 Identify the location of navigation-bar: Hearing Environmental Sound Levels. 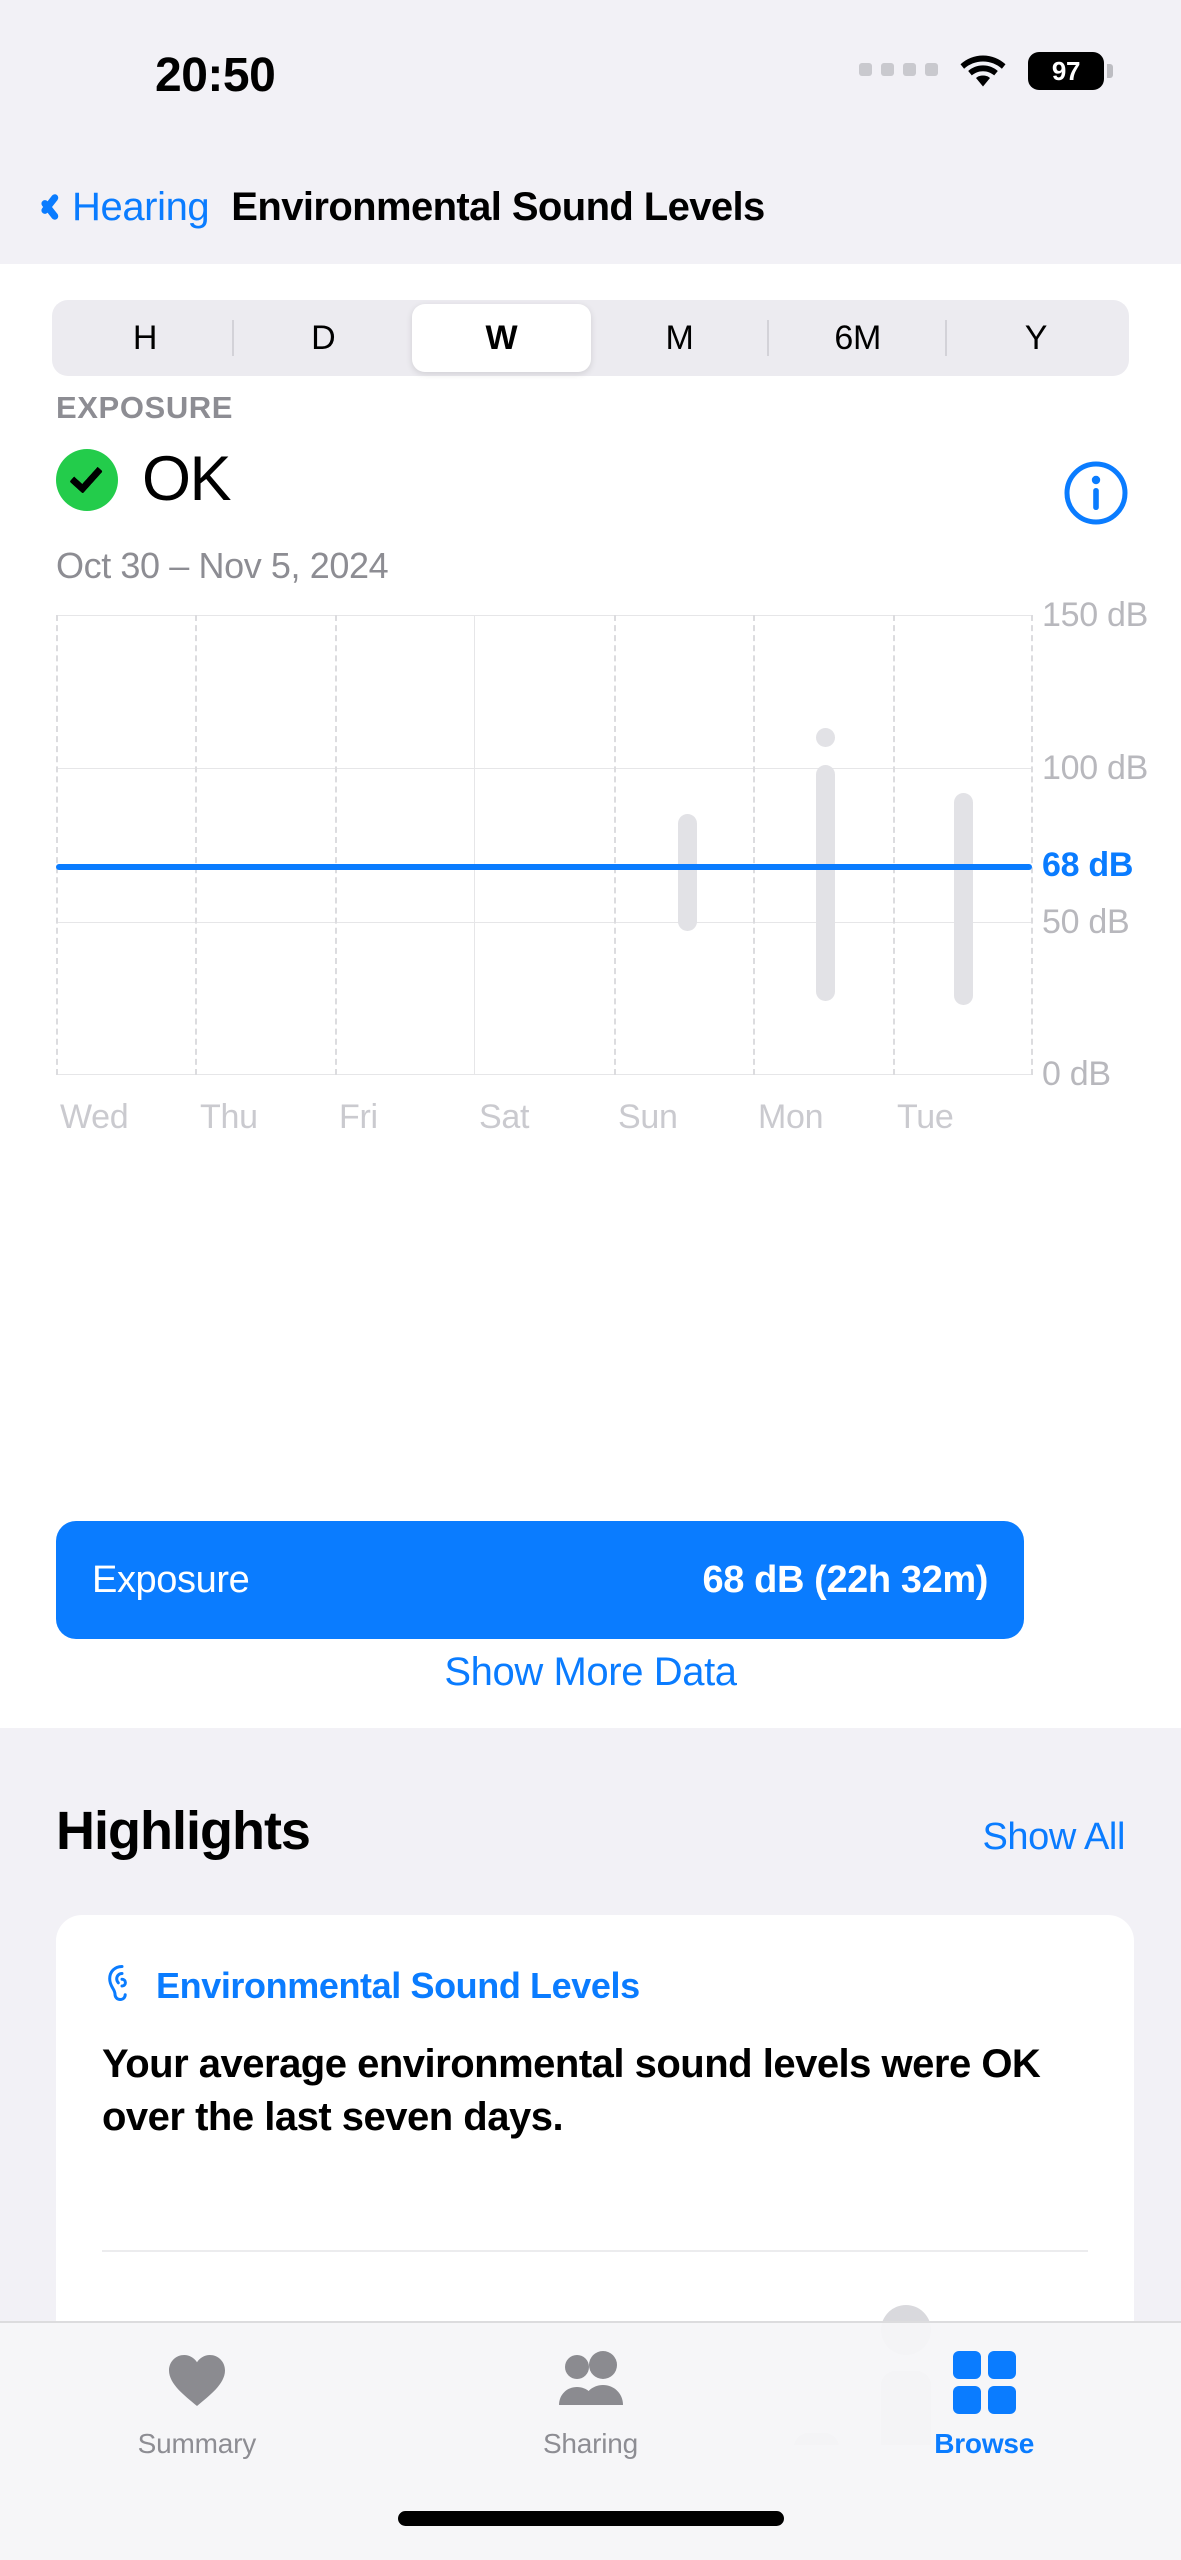
(590, 207).